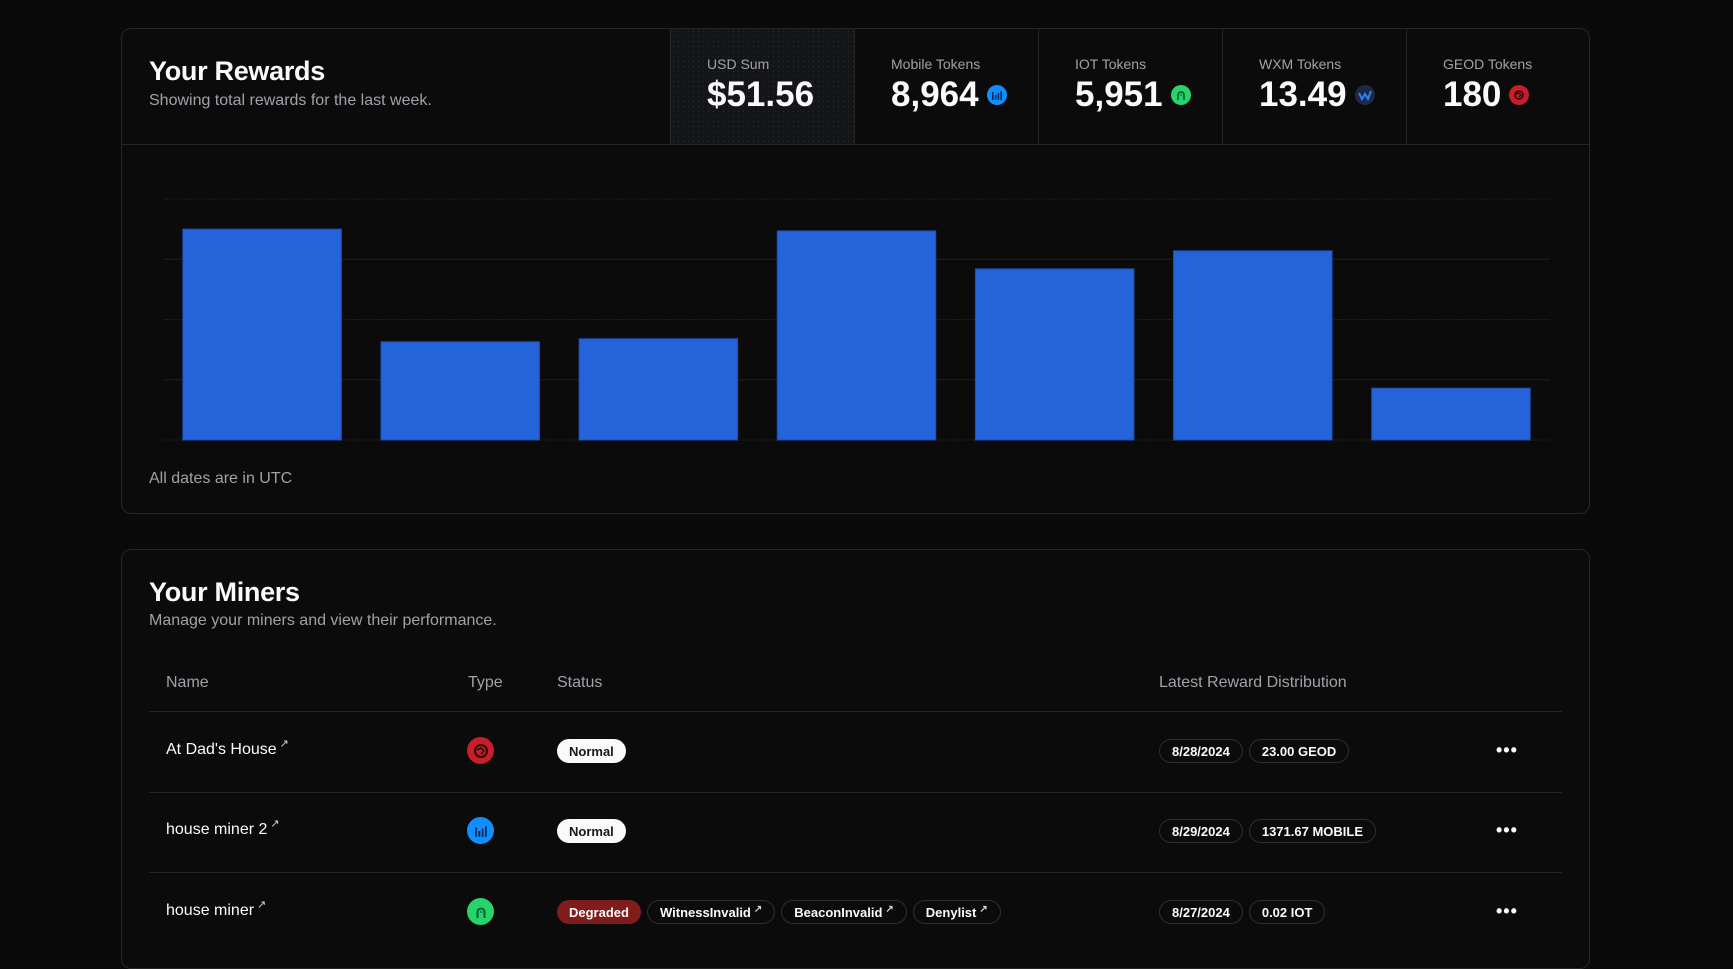  I want to click on stat-value: 180, so click(1486, 95).